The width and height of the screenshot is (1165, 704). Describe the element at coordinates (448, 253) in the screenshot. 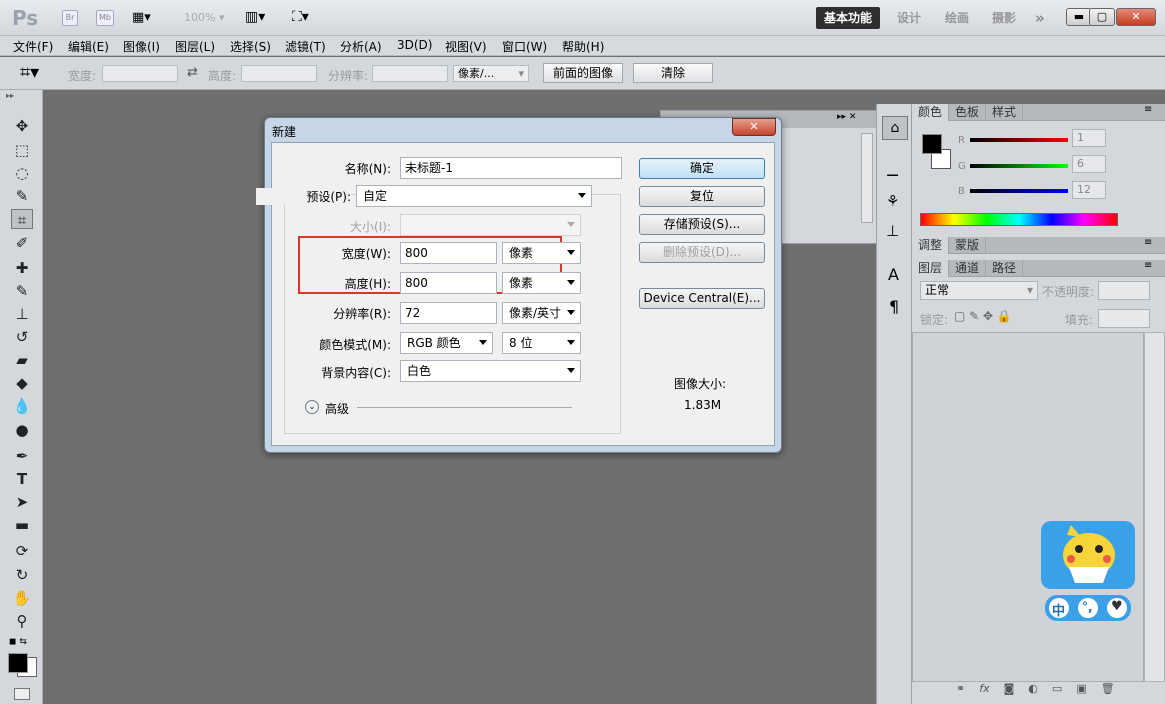

I see `width-input: 800` at that location.